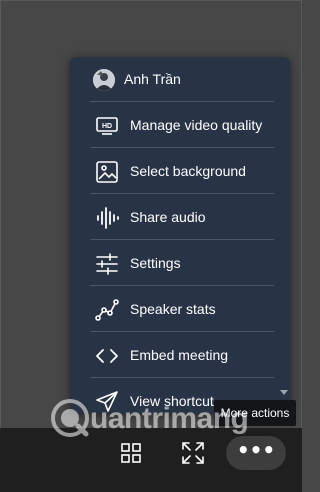  Describe the element at coordinates (155, 263) in the screenshot. I see `menu-item-label: Settings` at that location.